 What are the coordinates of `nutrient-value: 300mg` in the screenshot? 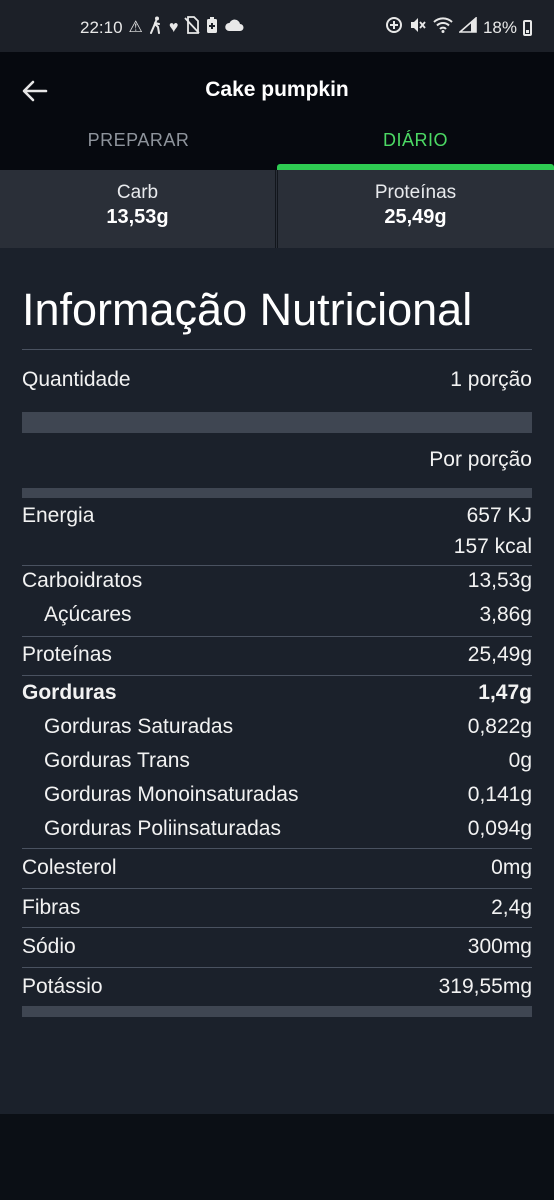 It's located at (499, 946).